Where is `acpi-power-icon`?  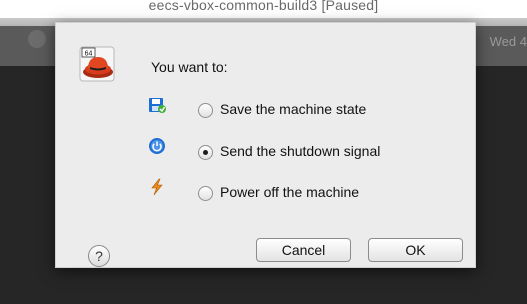
acpi-power-icon is located at coordinates (157, 146).